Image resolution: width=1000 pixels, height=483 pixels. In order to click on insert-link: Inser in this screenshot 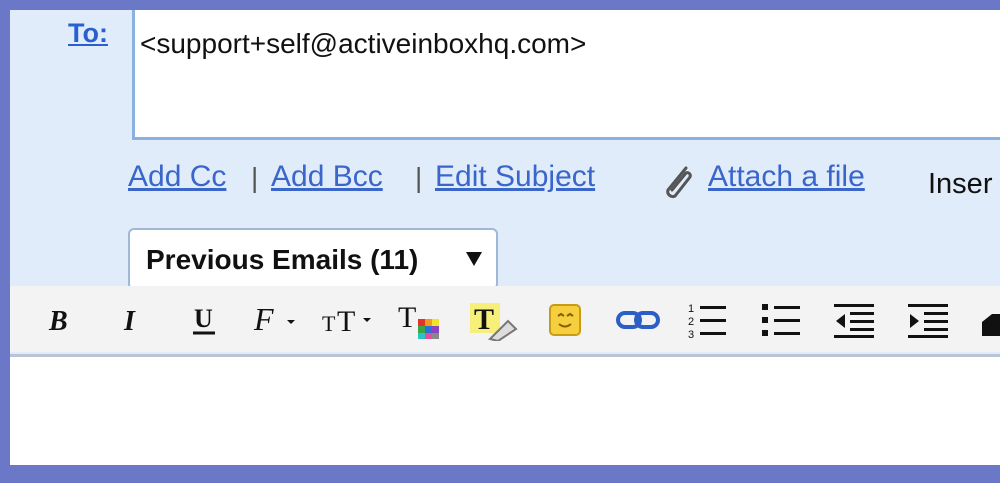, I will do `click(960, 184)`.